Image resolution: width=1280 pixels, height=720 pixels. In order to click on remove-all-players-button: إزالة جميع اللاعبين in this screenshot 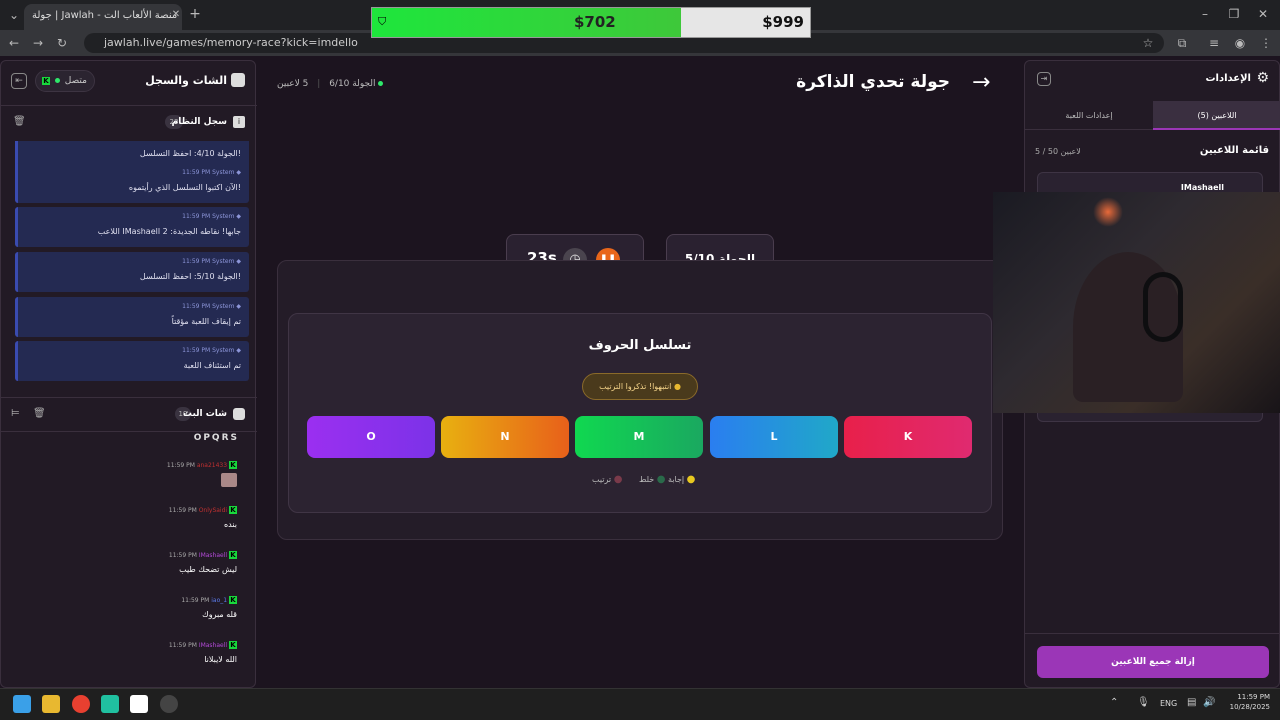, I will do `click(1153, 662)`.